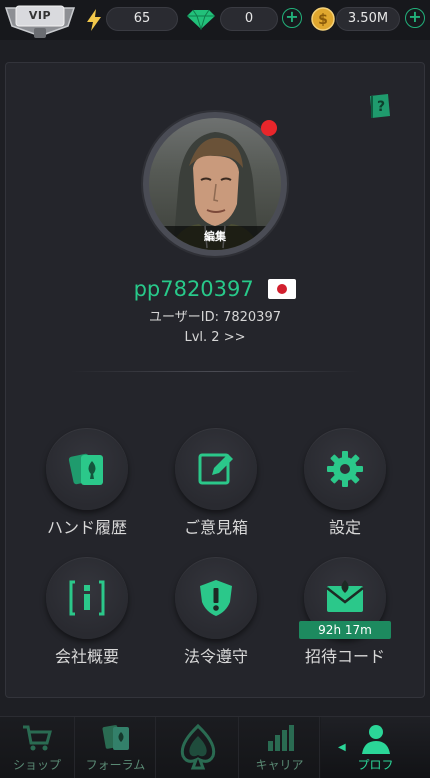  I want to click on nav-career-label: キャリア, so click(279, 765).